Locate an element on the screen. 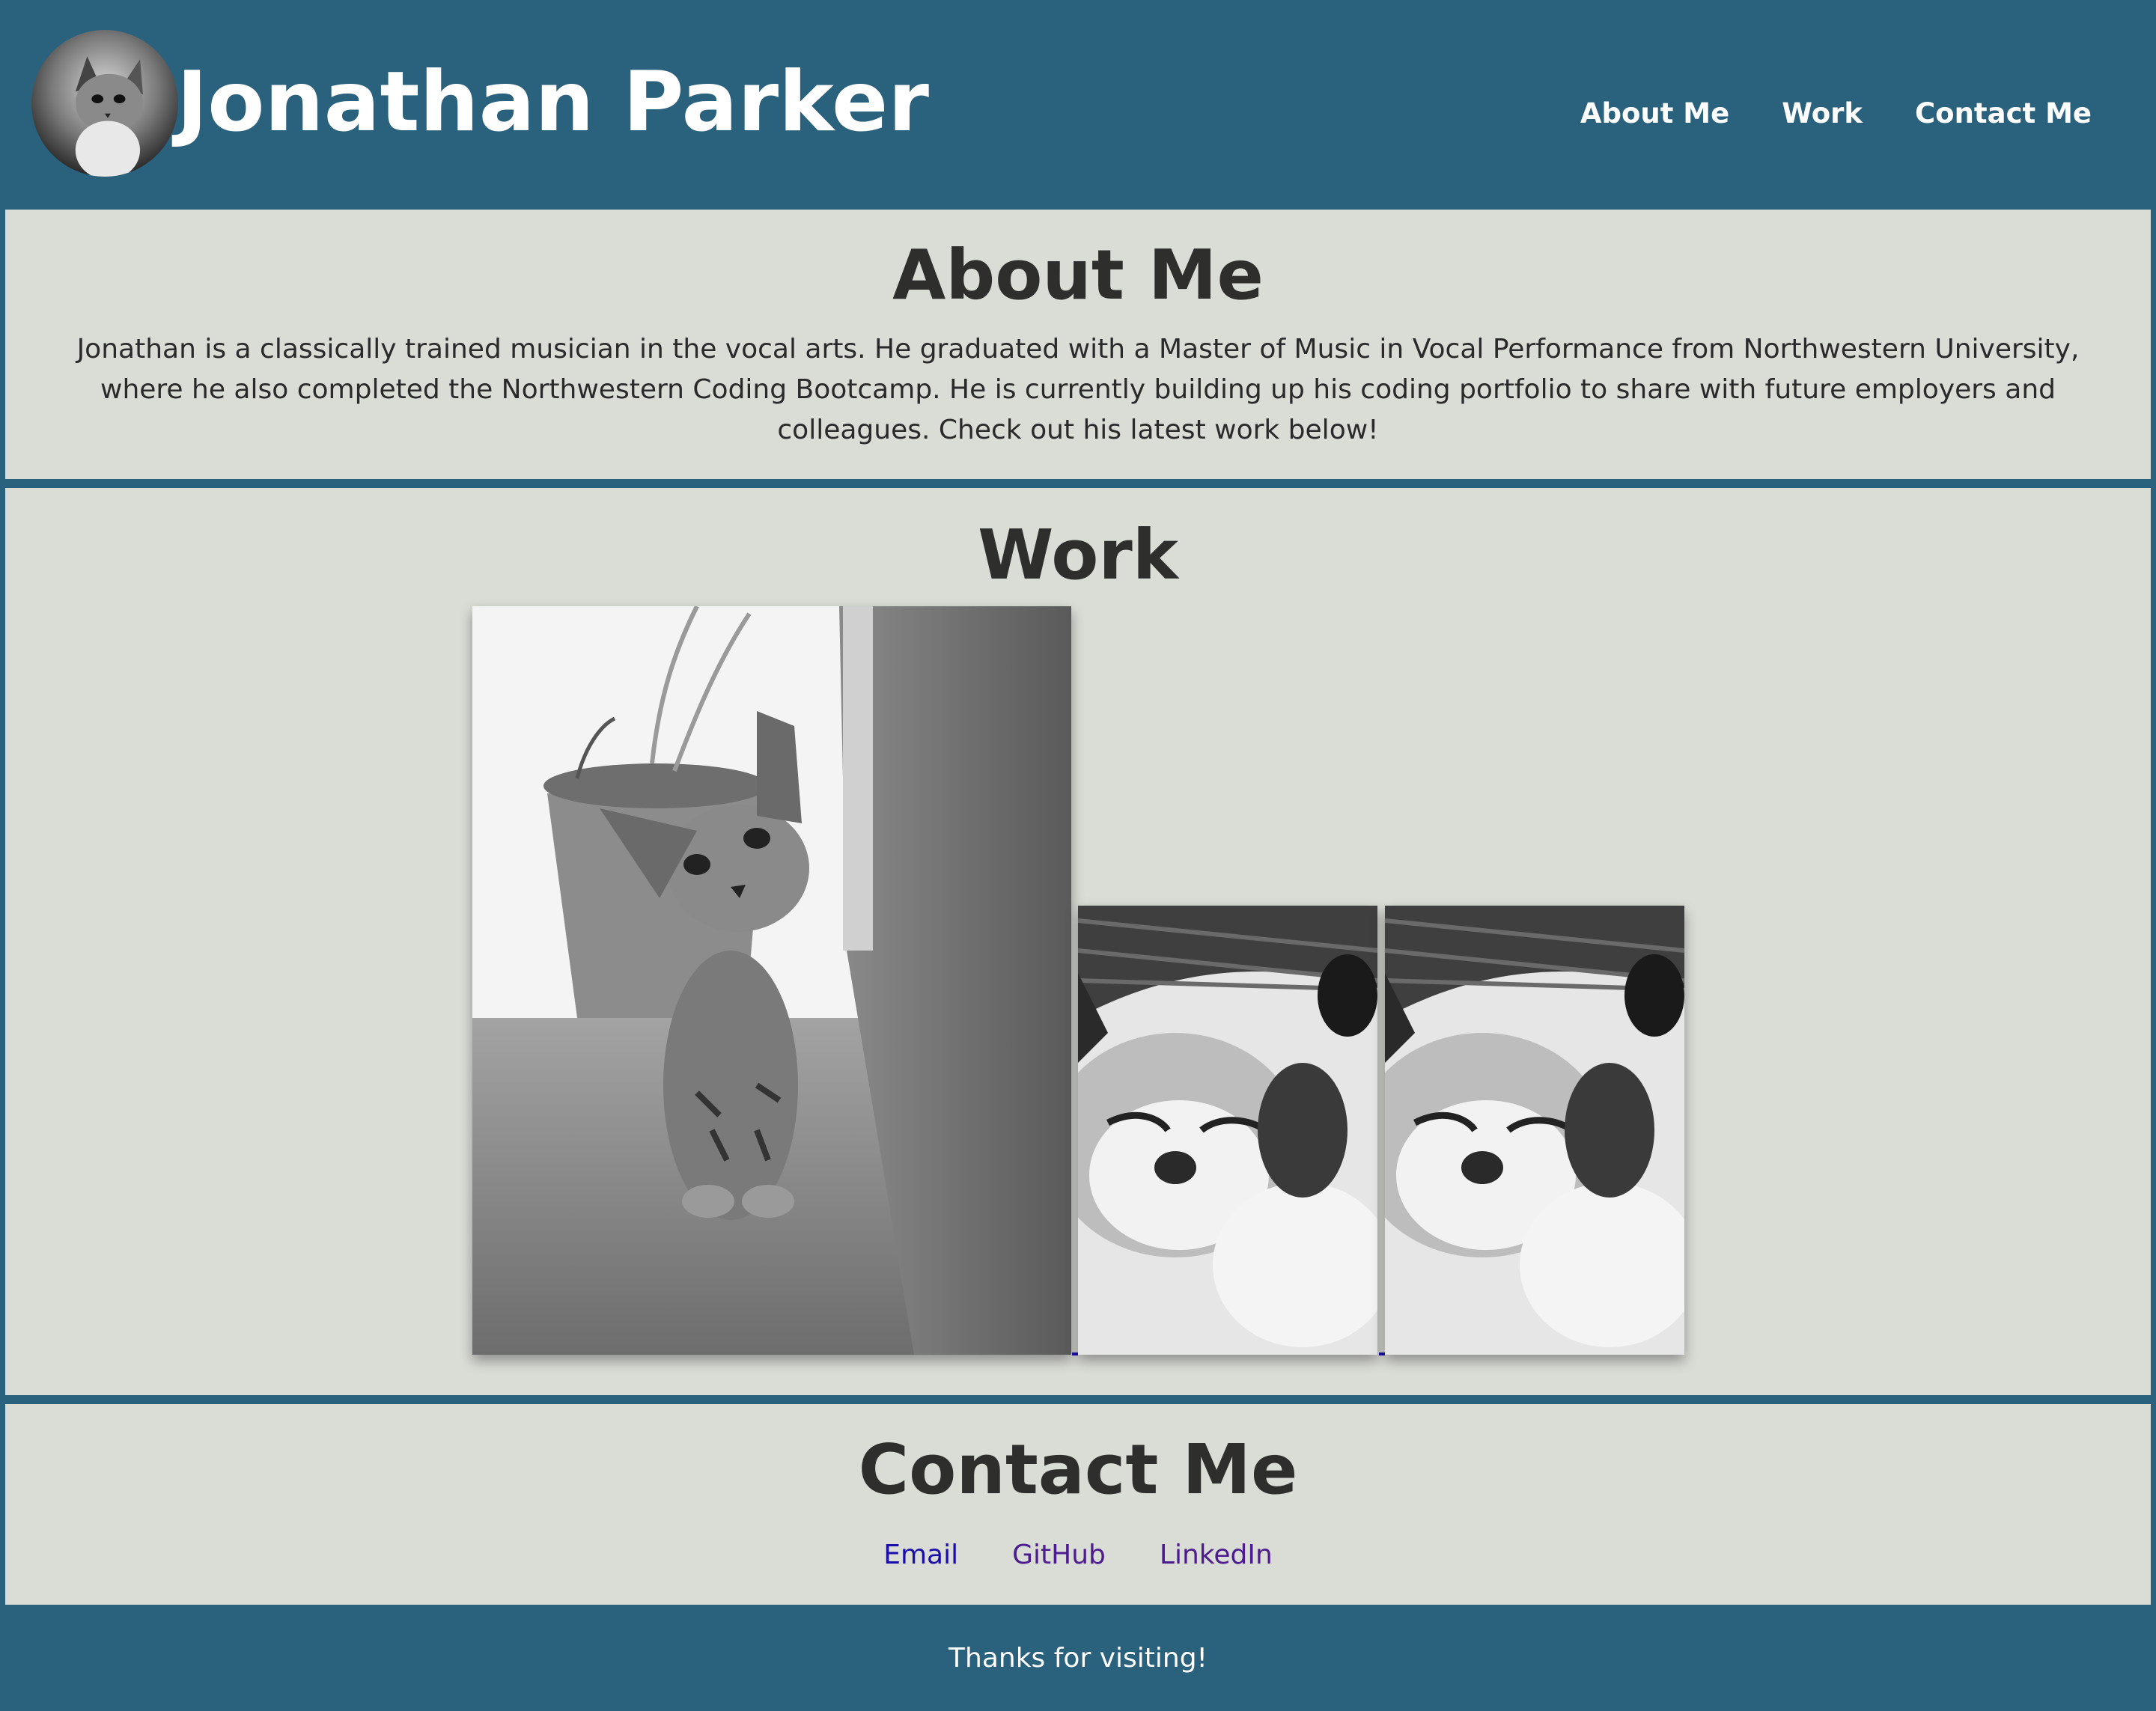 The width and height of the screenshot is (2156, 1711). contact-section: Contact Me Email GitHub LinkedIn is located at coordinates (1078, 1504).